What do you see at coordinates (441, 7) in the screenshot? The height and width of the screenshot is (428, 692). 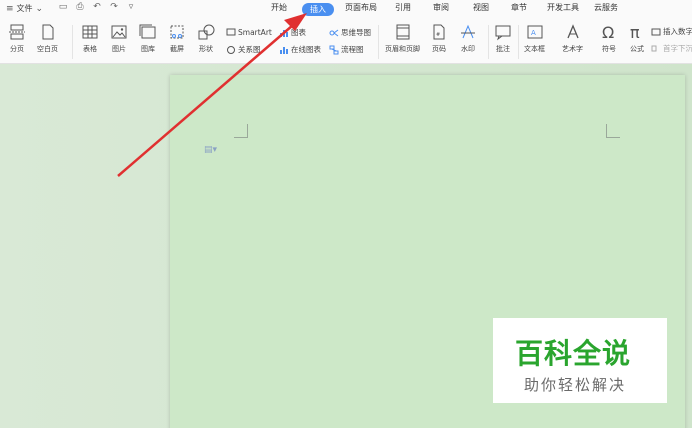 I see `tab-review: 审阅` at bounding box center [441, 7].